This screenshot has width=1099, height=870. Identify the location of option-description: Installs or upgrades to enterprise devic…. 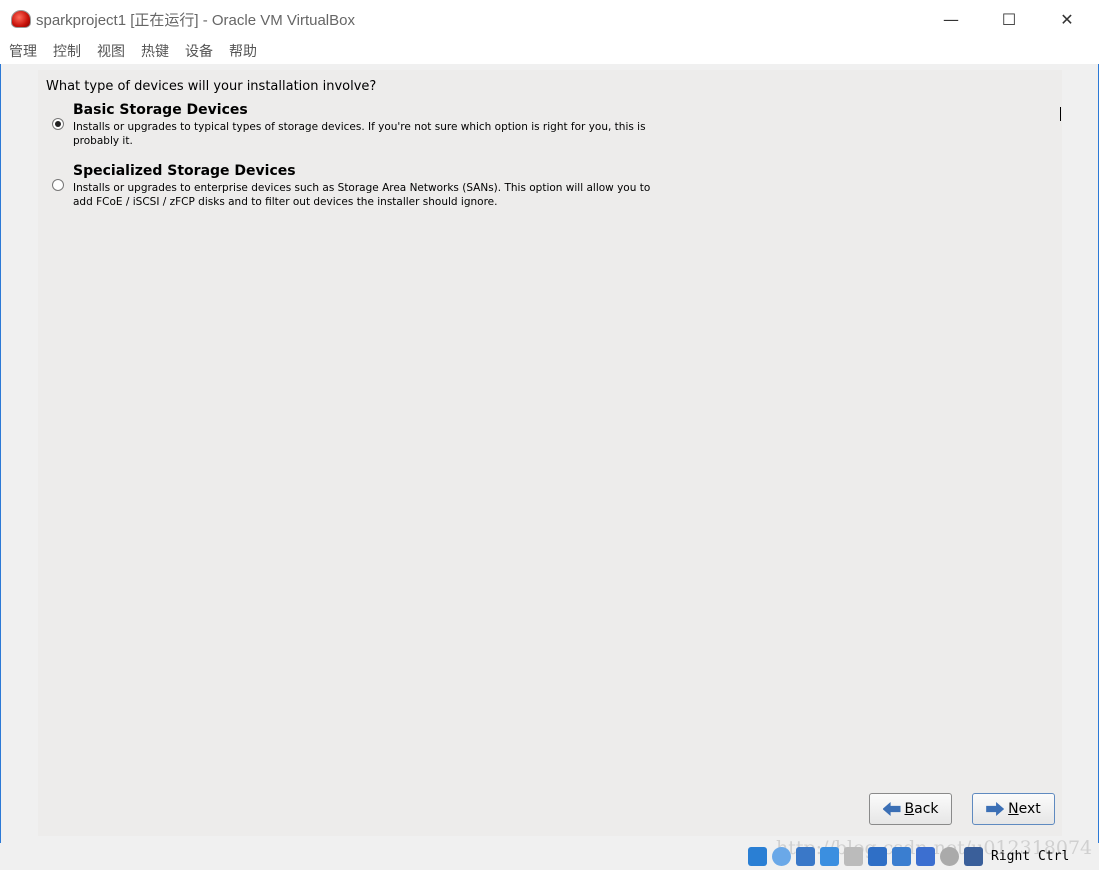
(362, 195).